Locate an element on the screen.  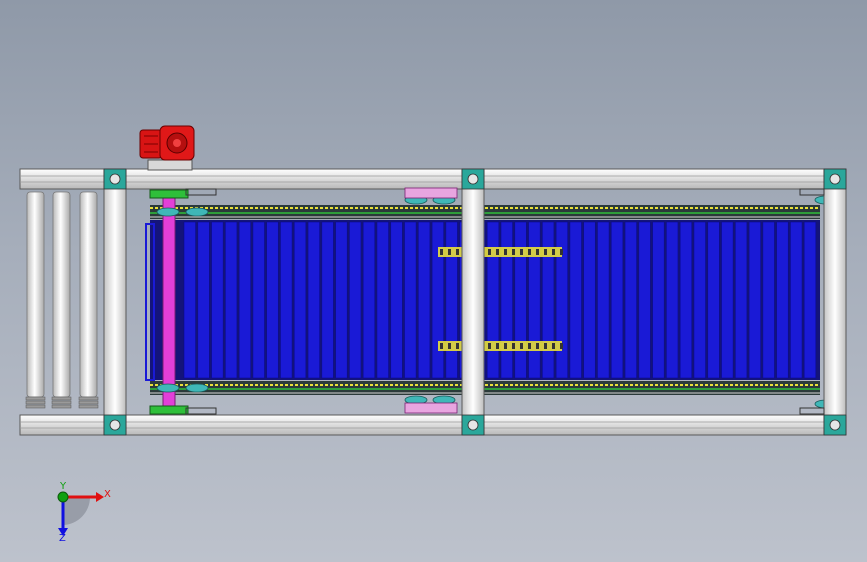
left-post is located at coordinates (115, 302).